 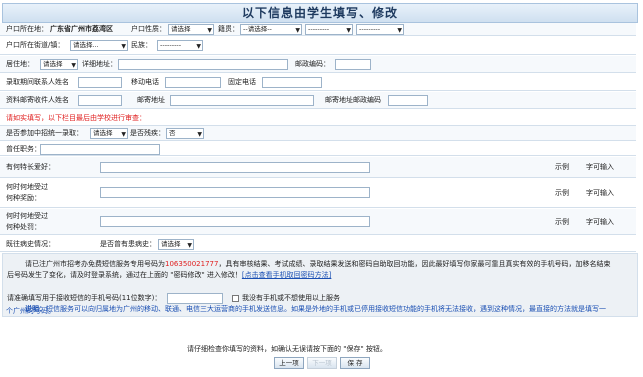 What do you see at coordinates (27, 29) in the screenshot?
I see `hukou-label: 户口所在地：` at bounding box center [27, 29].